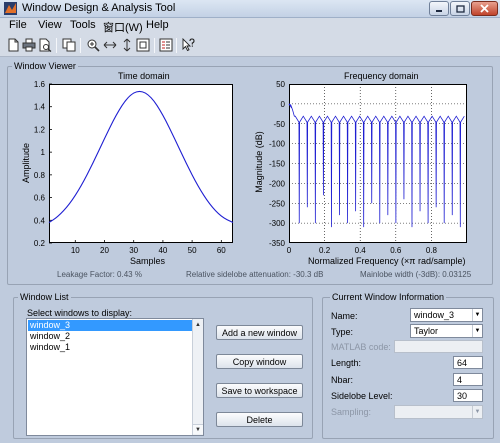 This screenshot has height=443, width=500. What do you see at coordinates (438, 346) in the screenshot?
I see `matlab-code-field` at bounding box center [438, 346].